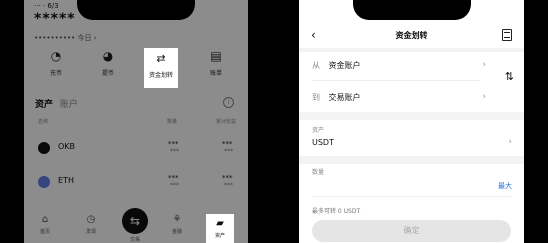  What do you see at coordinates (135, 221) in the screenshot?
I see `trade-icon: ⇆` at bounding box center [135, 221].